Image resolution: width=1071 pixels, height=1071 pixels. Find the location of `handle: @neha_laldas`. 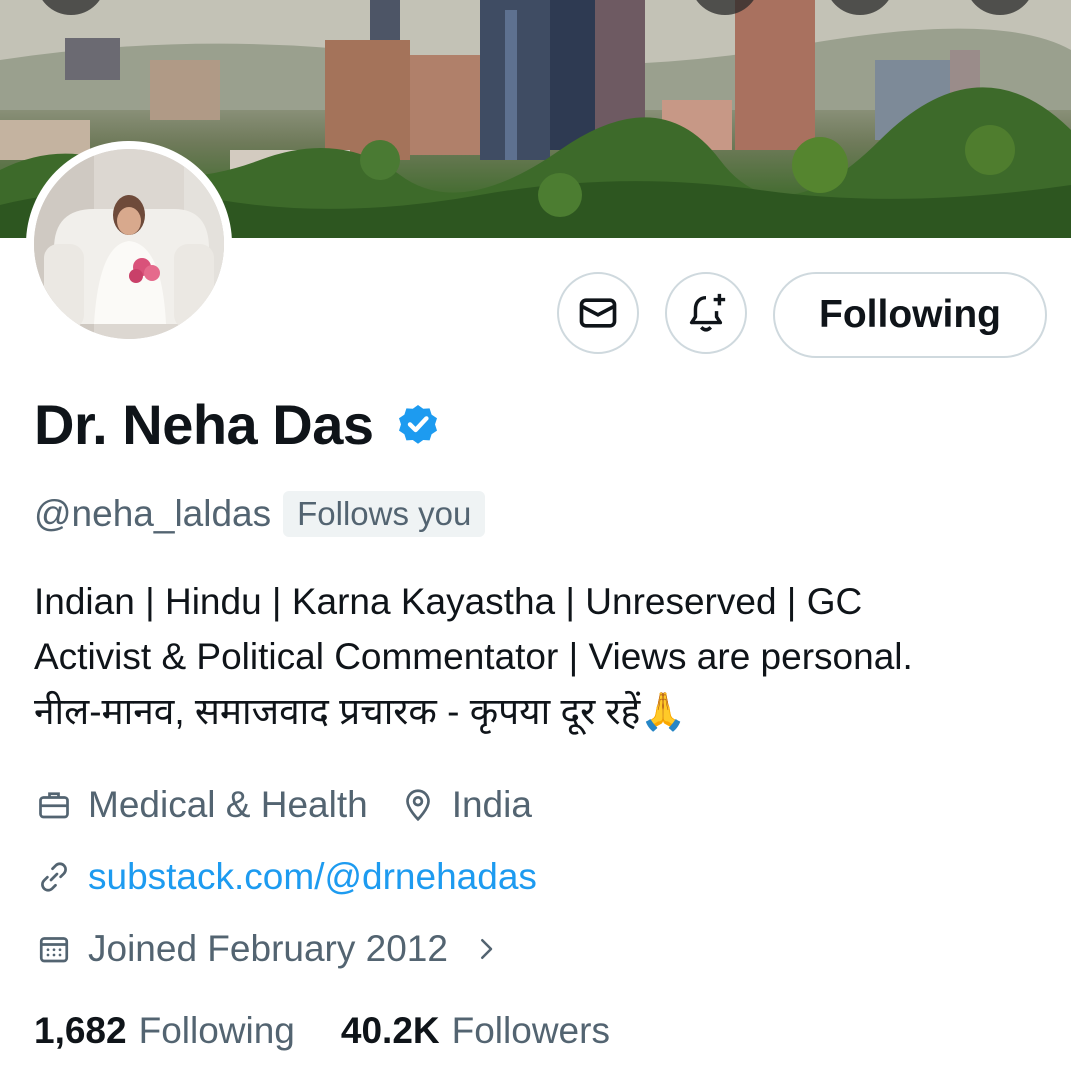

handle: @neha_laldas is located at coordinates (153, 513).